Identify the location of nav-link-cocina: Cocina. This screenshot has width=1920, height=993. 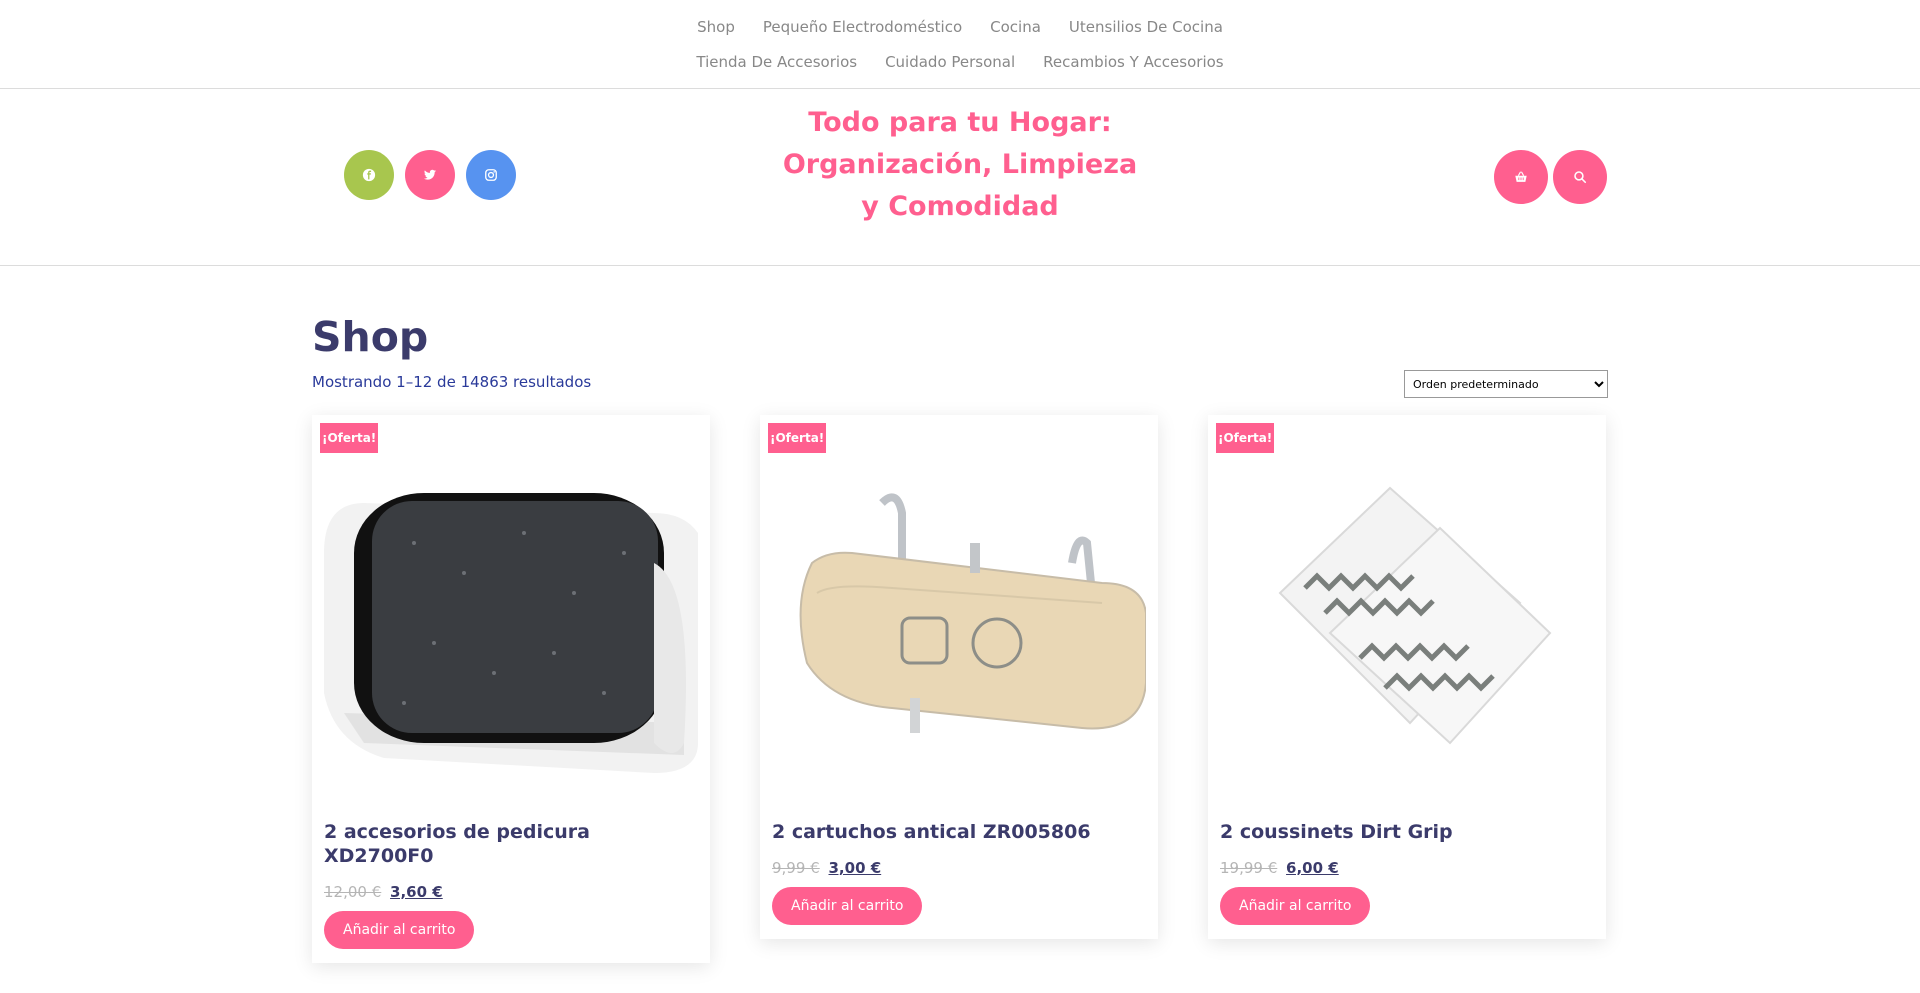
(1015, 34).